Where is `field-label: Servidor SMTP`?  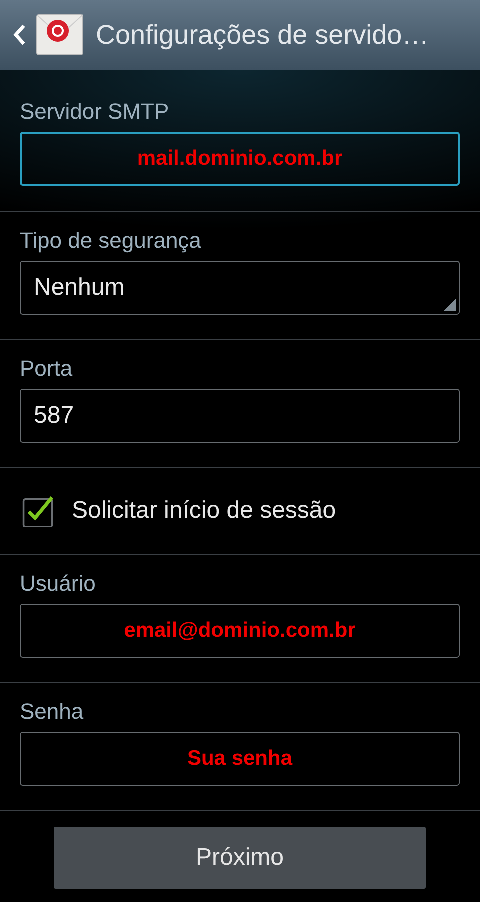 field-label: Servidor SMTP is located at coordinates (95, 112).